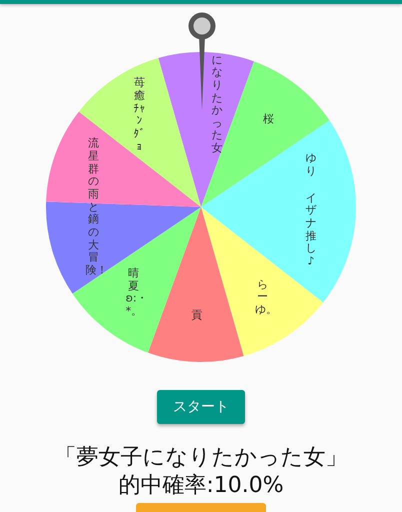 The height and width of the screenshot is (512, 402). I want to click on segment-label: らーゆ。, so click(262, 297).